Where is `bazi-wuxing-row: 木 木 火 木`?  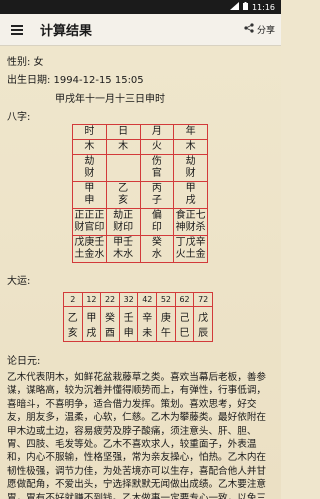 bazi-wuxing-row: 木 木 火 木 is located at coordinates (140, 147).